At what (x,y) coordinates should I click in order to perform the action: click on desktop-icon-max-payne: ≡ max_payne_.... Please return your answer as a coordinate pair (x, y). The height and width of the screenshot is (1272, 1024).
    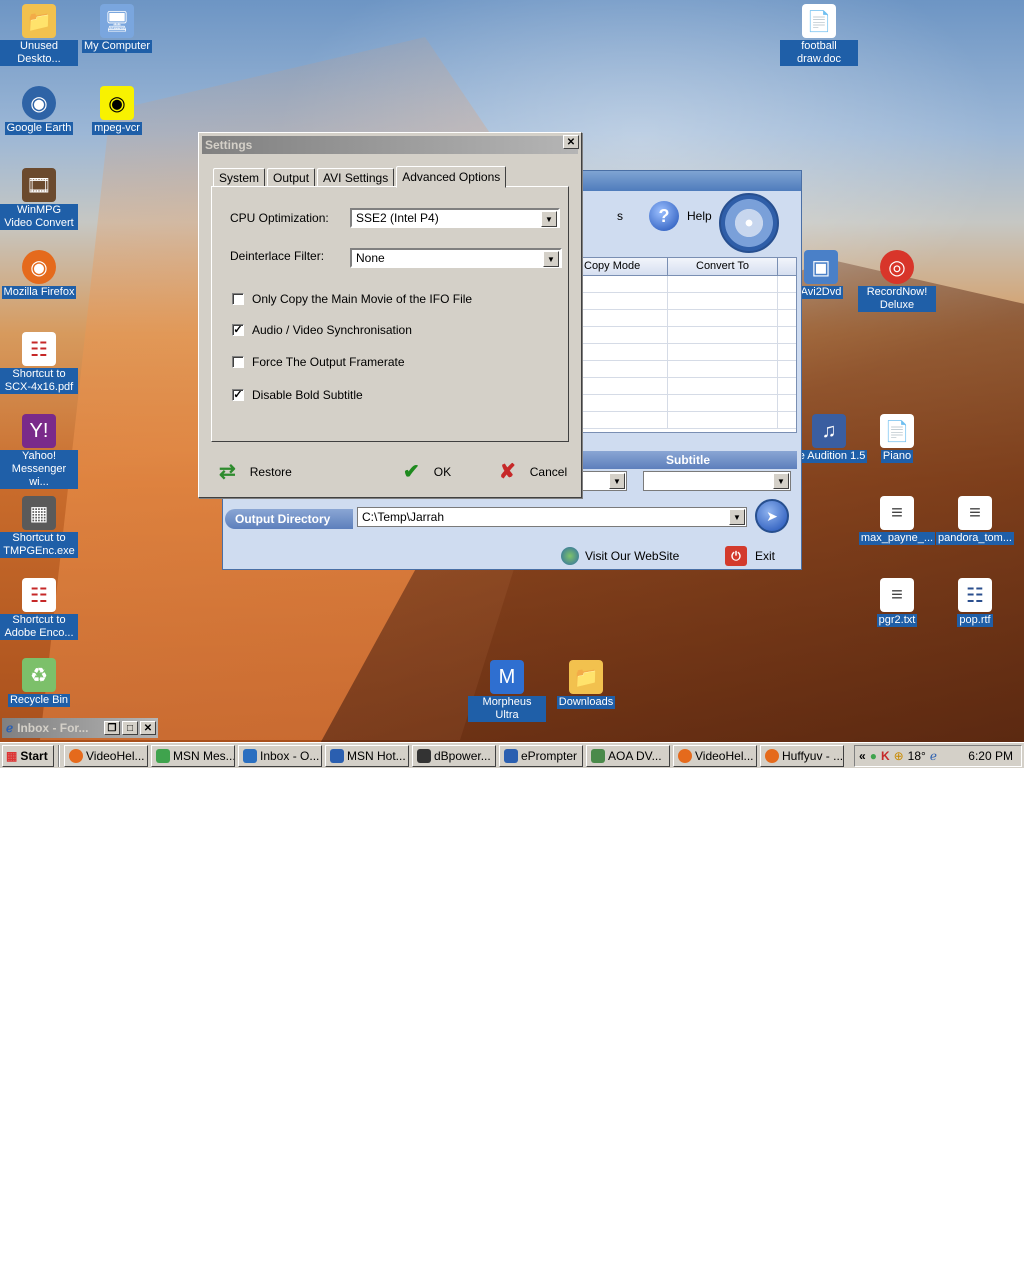
    Looking at the image, I should click on (897, 520).